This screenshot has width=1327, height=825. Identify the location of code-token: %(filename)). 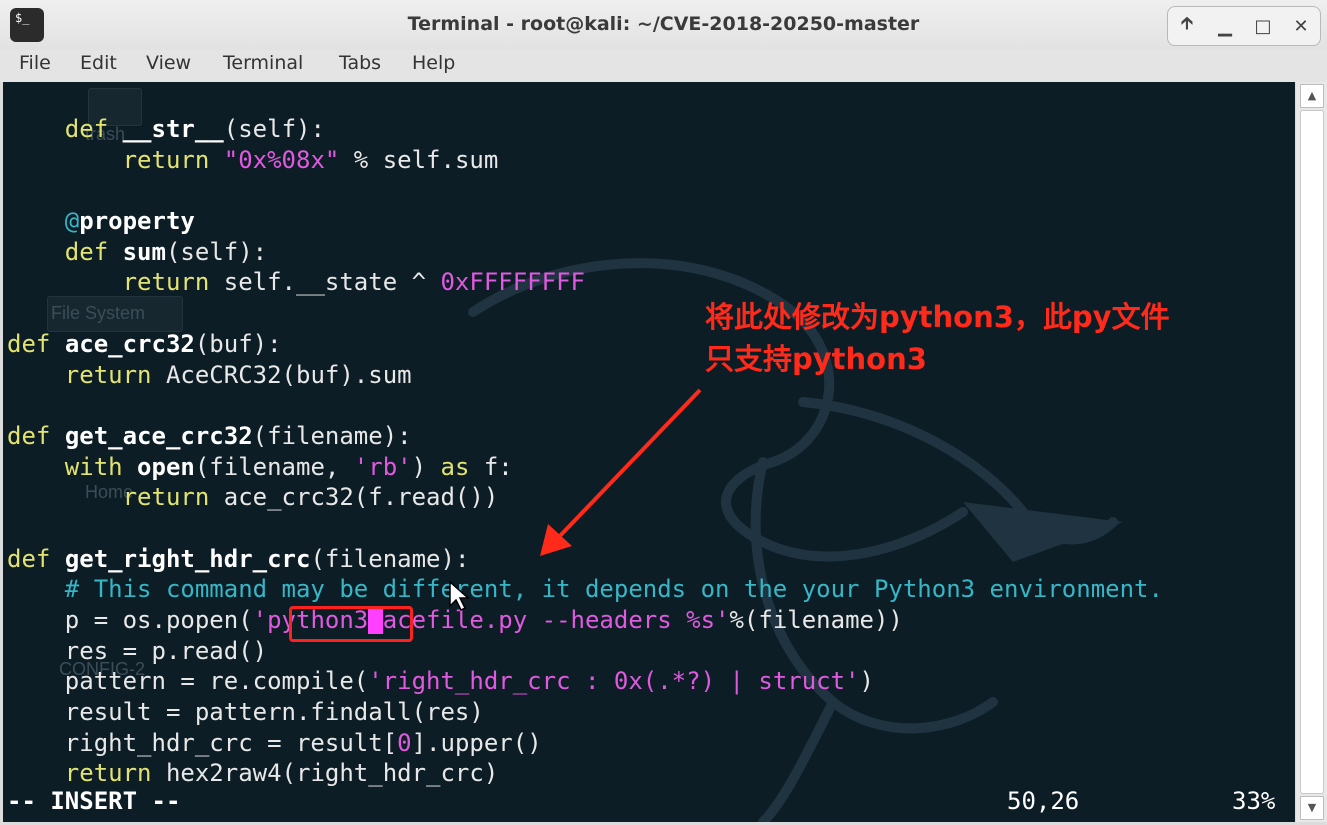
(816, 620).